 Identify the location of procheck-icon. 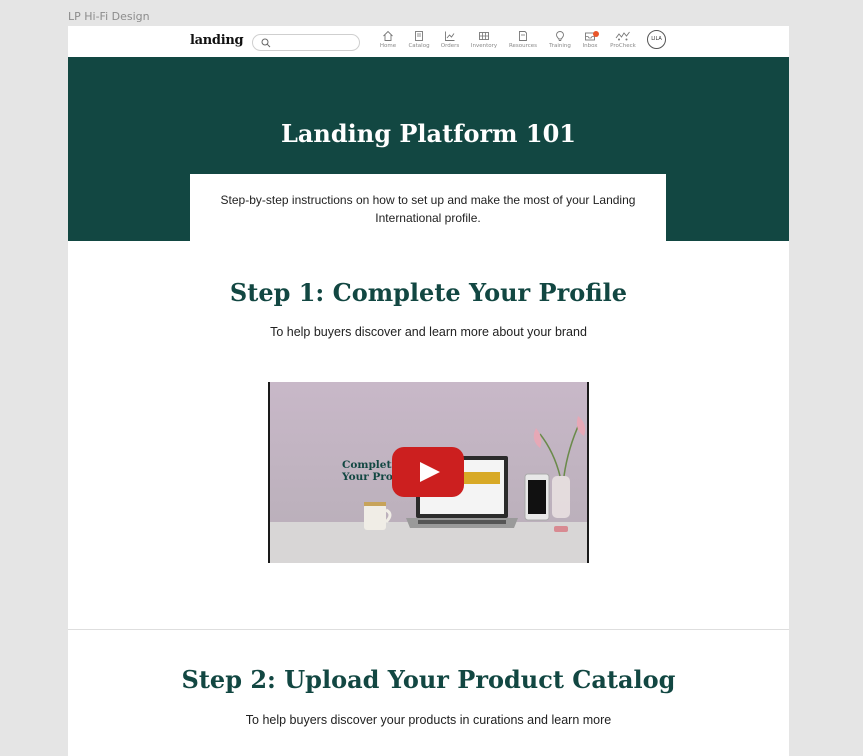
(622, 36).